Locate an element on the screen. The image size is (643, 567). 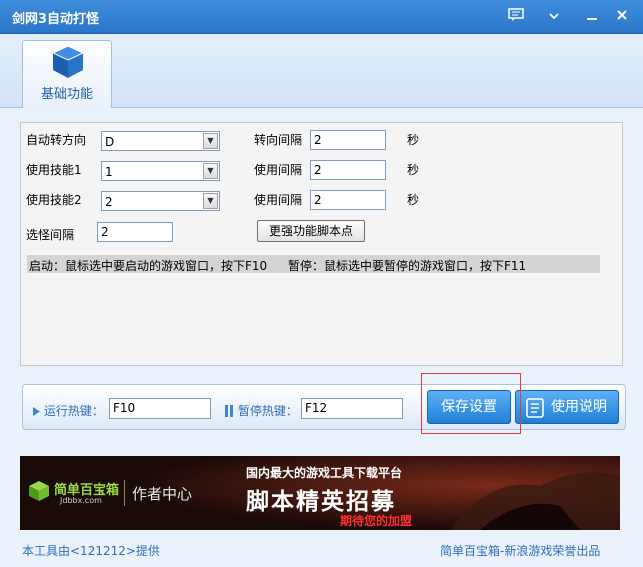
turn-interval-input: 2 is located at coordinates (348, 140).